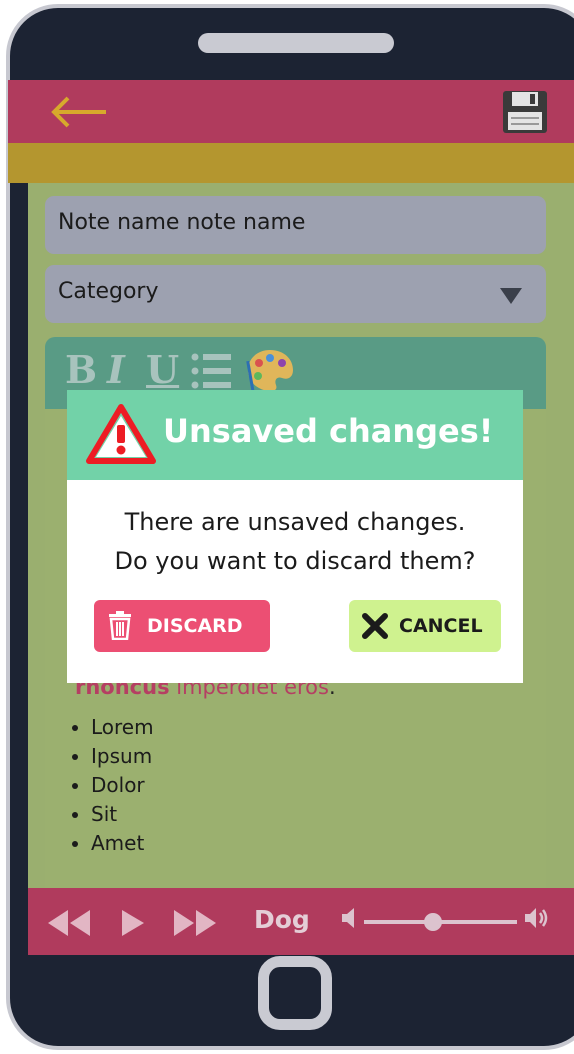 The height and width of the screenshot is (1054, 574). What do you see at coordinates (295, 294) in the screenshot?
I see `category-select: Category` at bounding box center [295, 294].